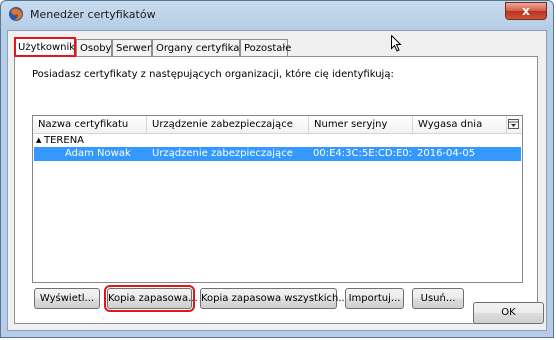 This screenshot has width=556, height=340. I want to click on close-button: x, so click(526, 11).